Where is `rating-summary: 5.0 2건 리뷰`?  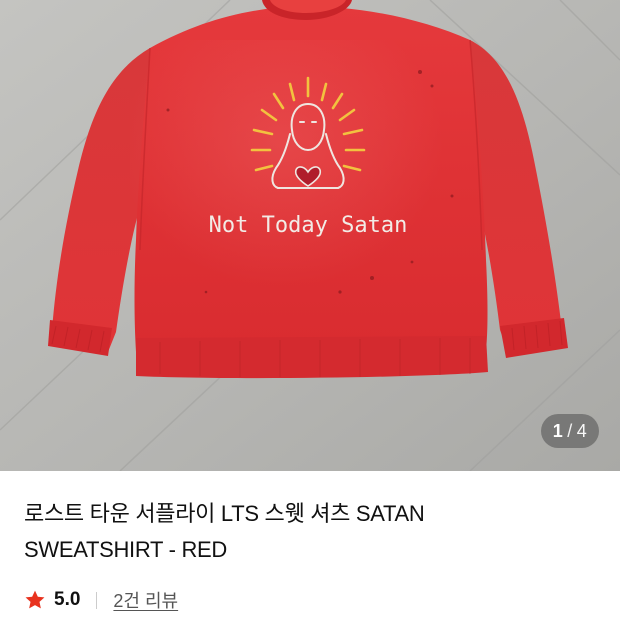 rating-summary: 5.0 2건 리뷰 is located at coordinates (101, 600).